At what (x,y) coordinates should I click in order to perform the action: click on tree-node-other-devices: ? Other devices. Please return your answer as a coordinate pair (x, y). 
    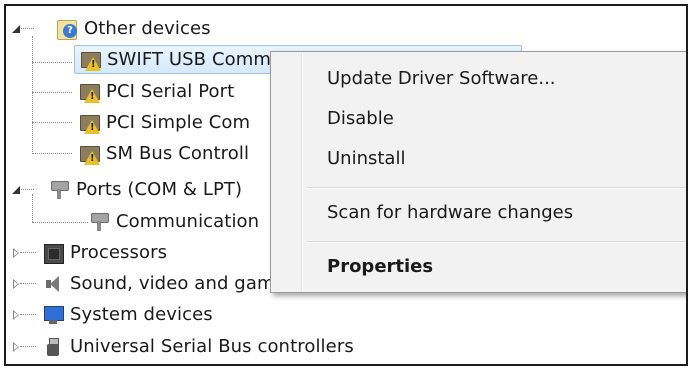
    Looking at the image, I should click on (110, 28).